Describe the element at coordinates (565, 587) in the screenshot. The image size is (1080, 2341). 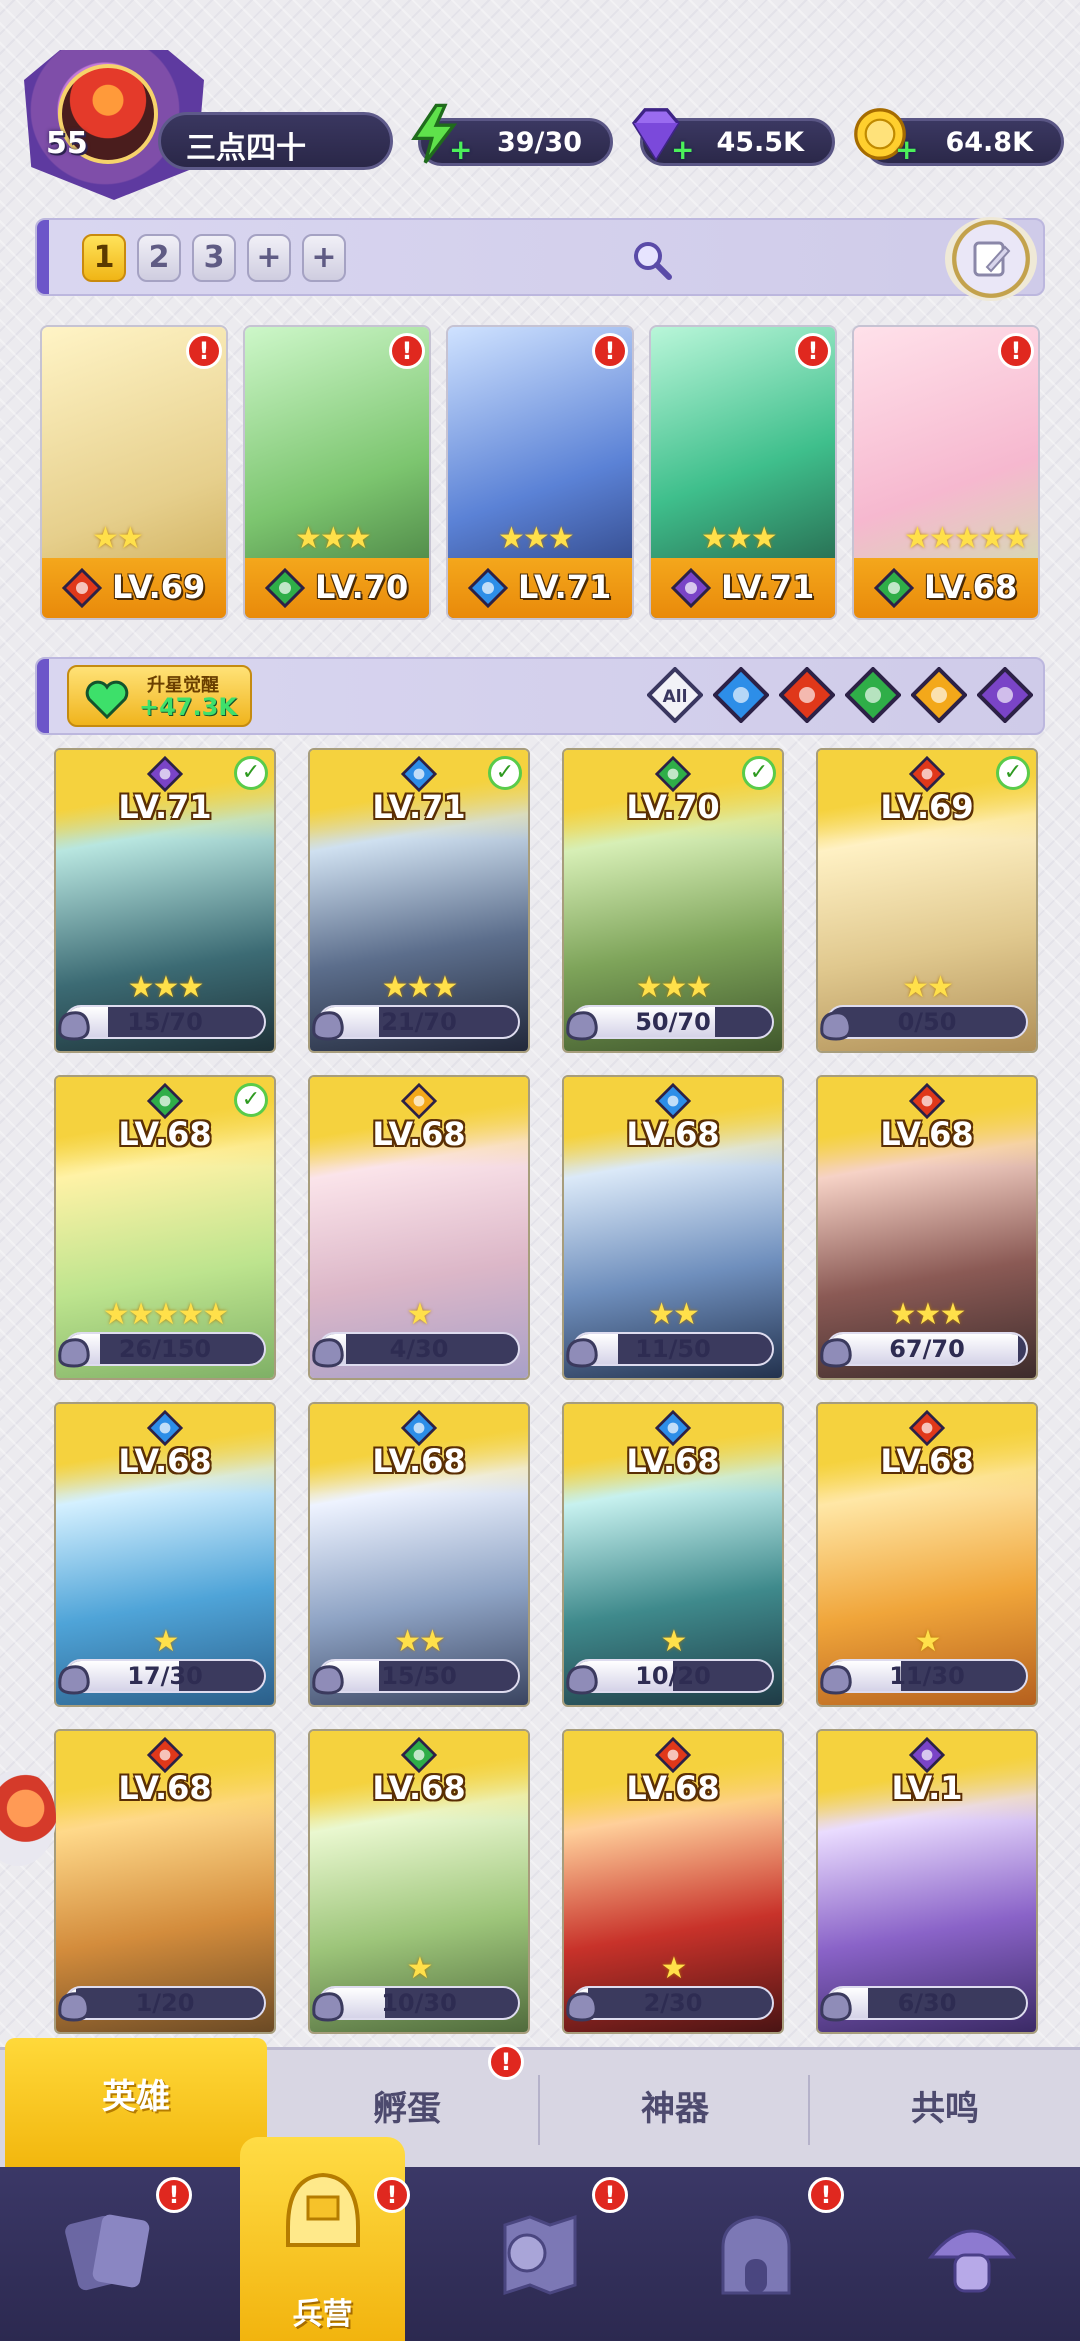
I see `hero-level: LV.71` at that location.